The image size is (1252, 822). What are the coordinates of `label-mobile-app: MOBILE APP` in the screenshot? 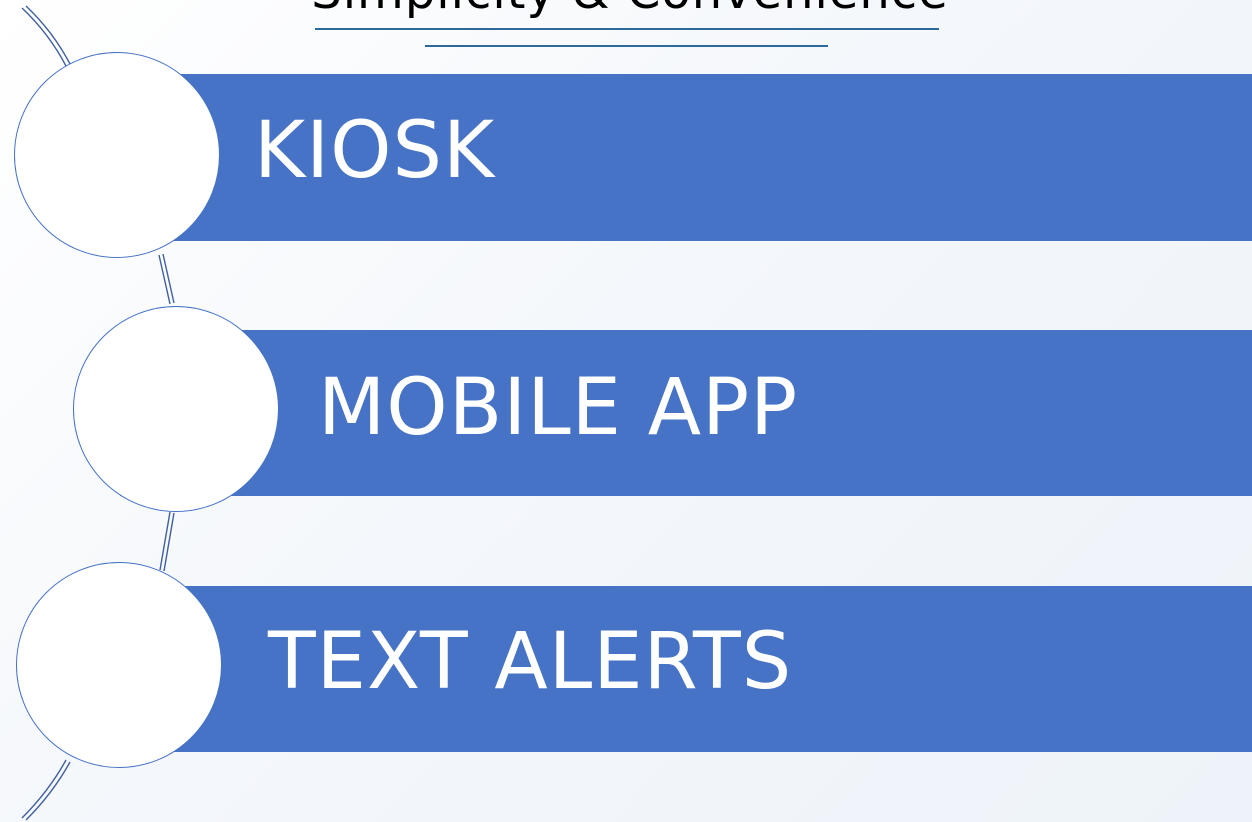 It's located at (558, 408).